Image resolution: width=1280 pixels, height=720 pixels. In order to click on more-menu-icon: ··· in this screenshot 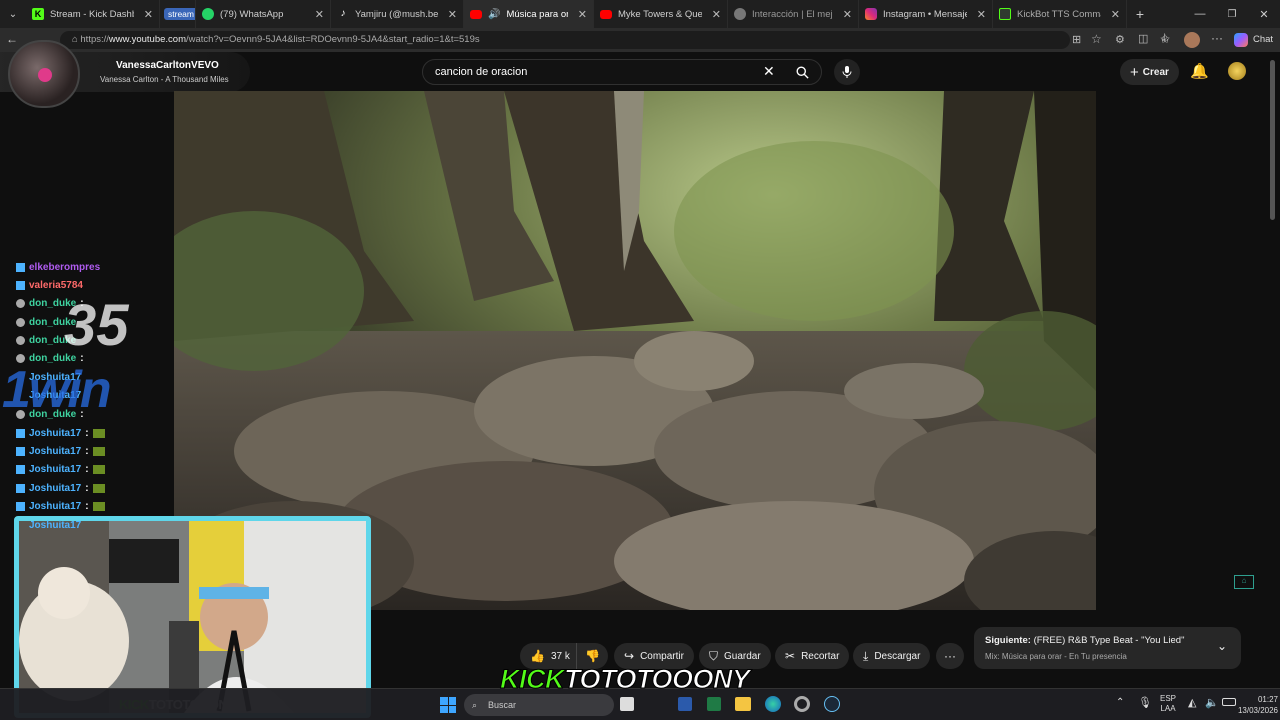, I will do `click(1217, 38)`.